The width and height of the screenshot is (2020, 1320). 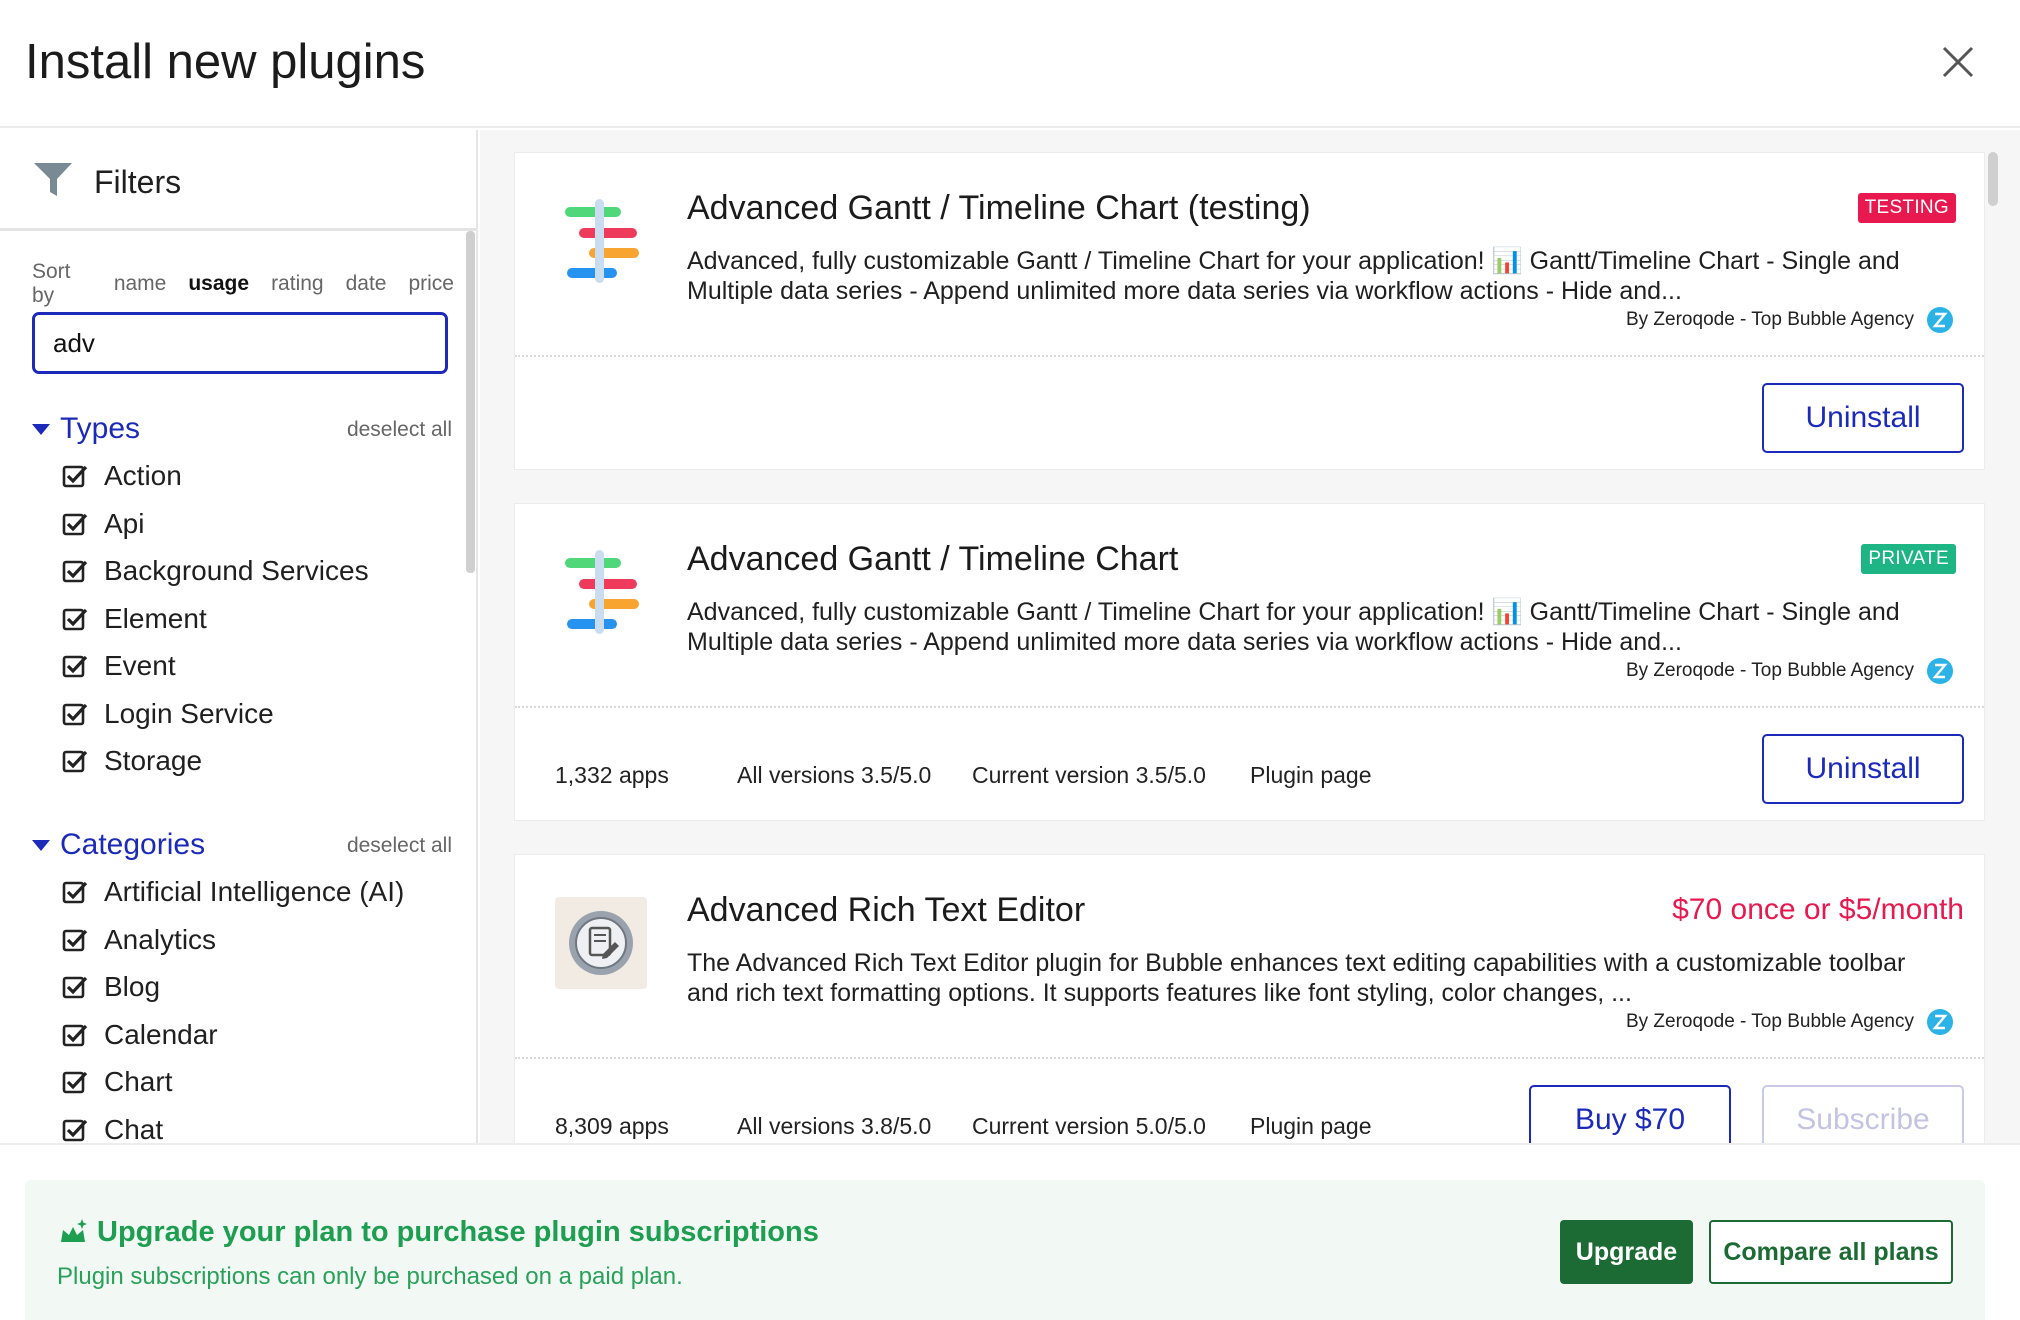 What do you see at coordinates (612, 1126) in the screenshot?
I see `plugin-app-count: 8,309 apps` at bounding box center [612, 1126].